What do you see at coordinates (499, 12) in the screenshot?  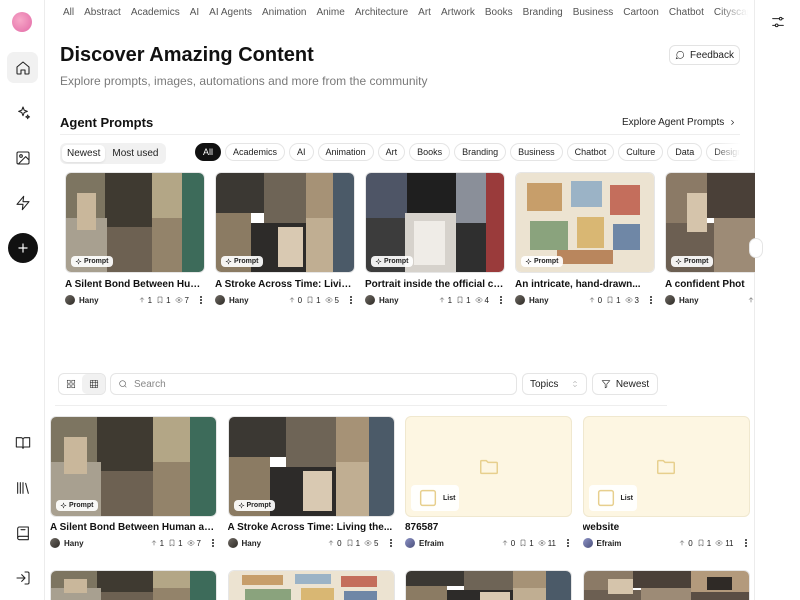 I see `top-category-link: Books` at bounding box center [499, 12].